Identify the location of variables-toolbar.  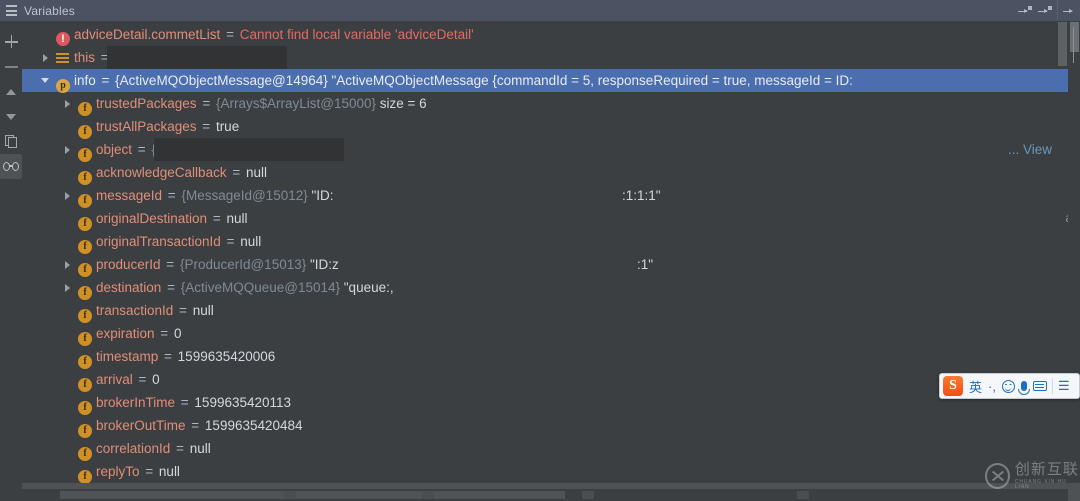
(11, 261).